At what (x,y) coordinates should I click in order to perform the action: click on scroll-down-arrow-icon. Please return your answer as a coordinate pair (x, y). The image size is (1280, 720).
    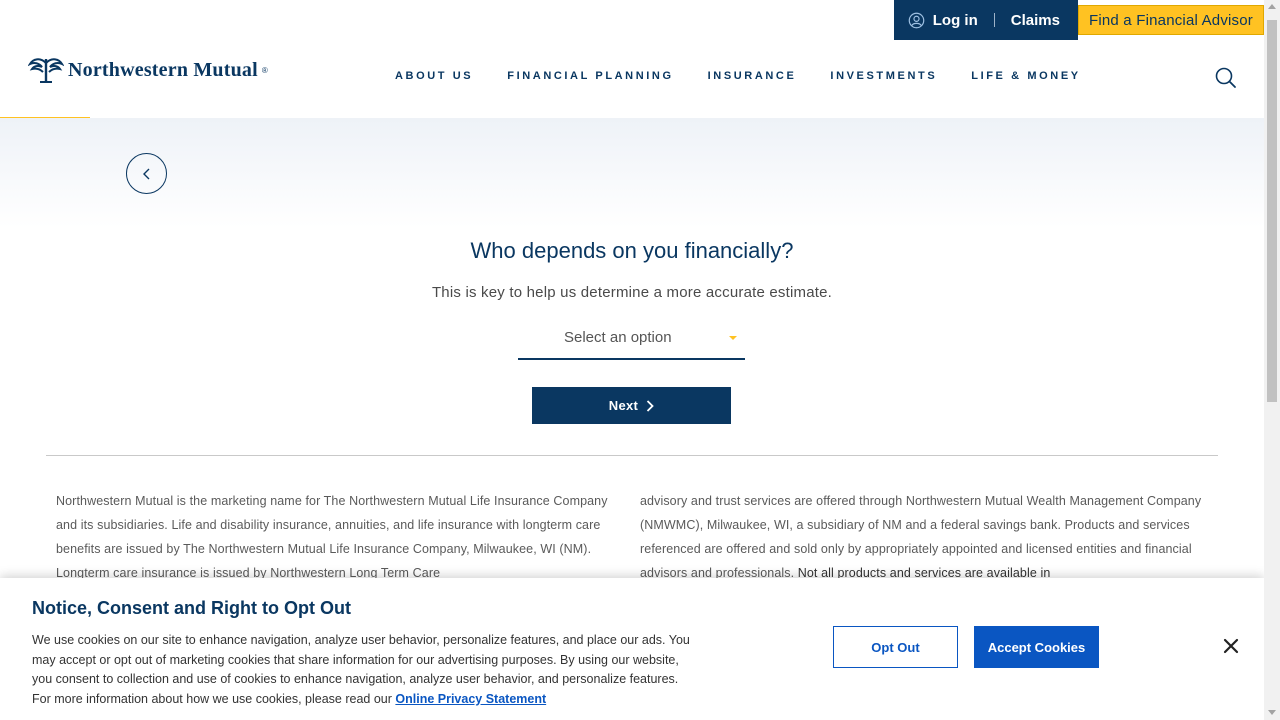
    Looking at the image, I should click on (1272, 712).